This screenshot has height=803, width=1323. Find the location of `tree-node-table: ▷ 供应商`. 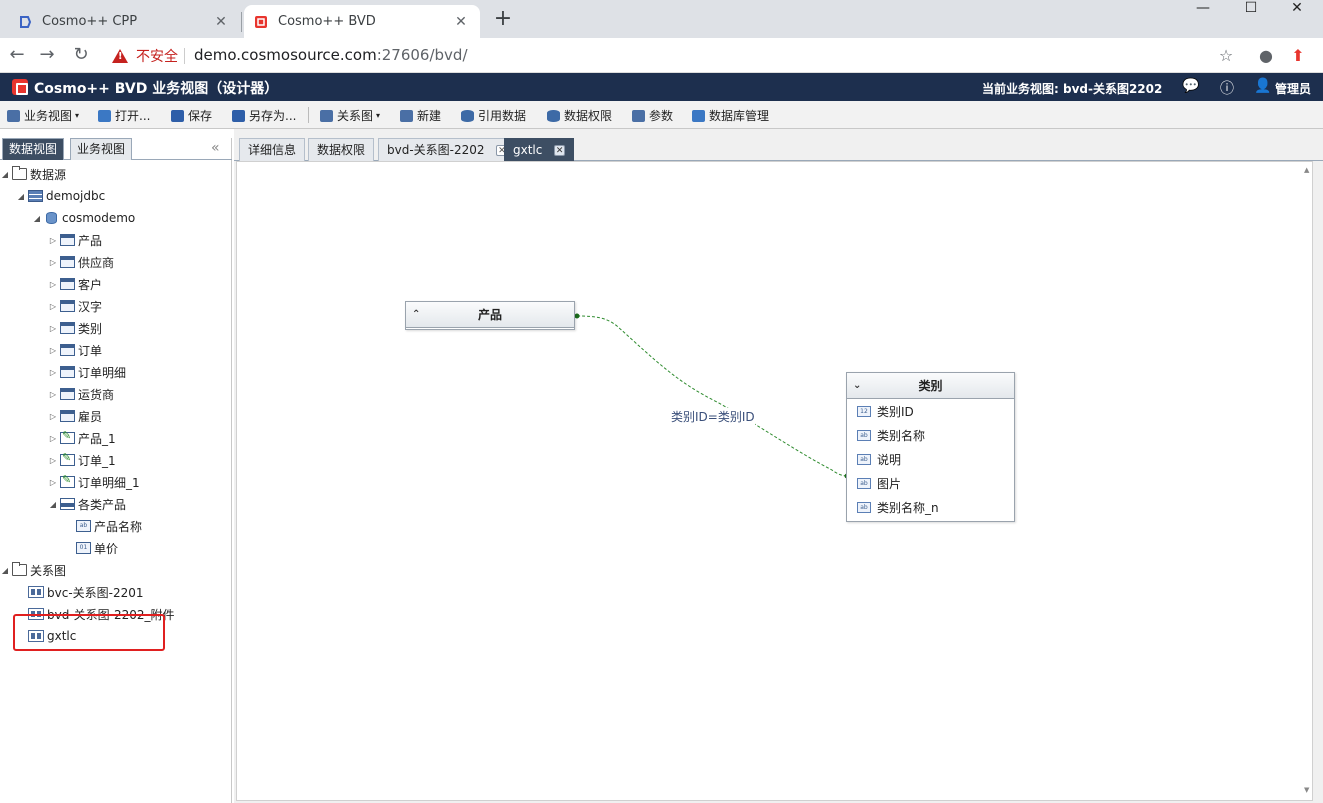

tree-node-table: ▷ 供应商 is located at coordinates (81, 262).